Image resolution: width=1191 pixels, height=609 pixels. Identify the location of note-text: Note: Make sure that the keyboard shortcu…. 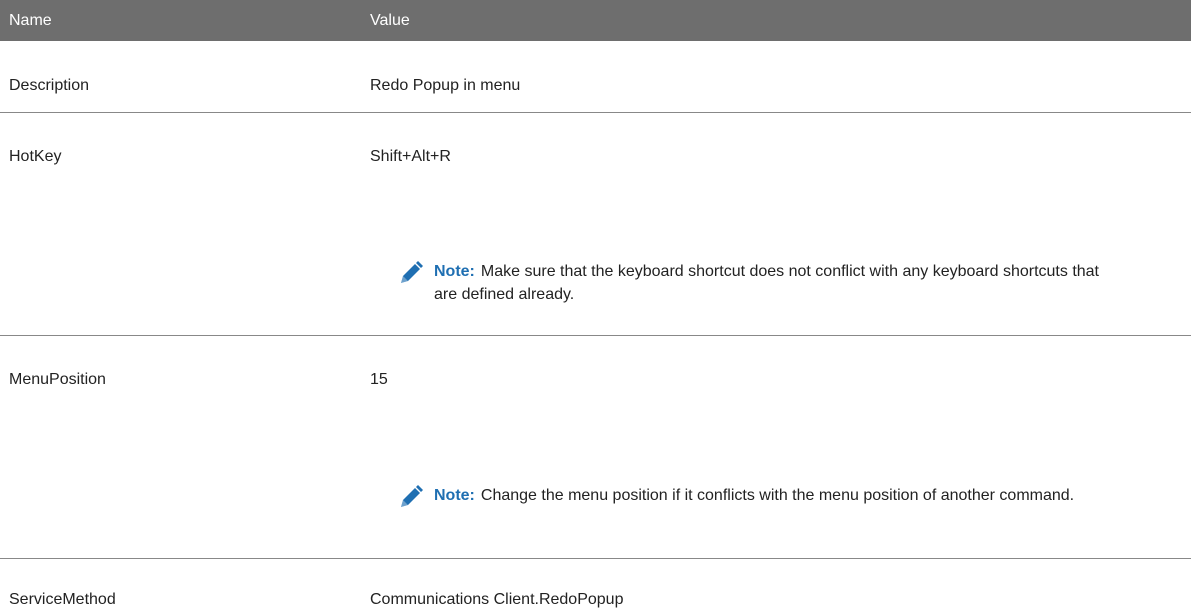
(776, 283).